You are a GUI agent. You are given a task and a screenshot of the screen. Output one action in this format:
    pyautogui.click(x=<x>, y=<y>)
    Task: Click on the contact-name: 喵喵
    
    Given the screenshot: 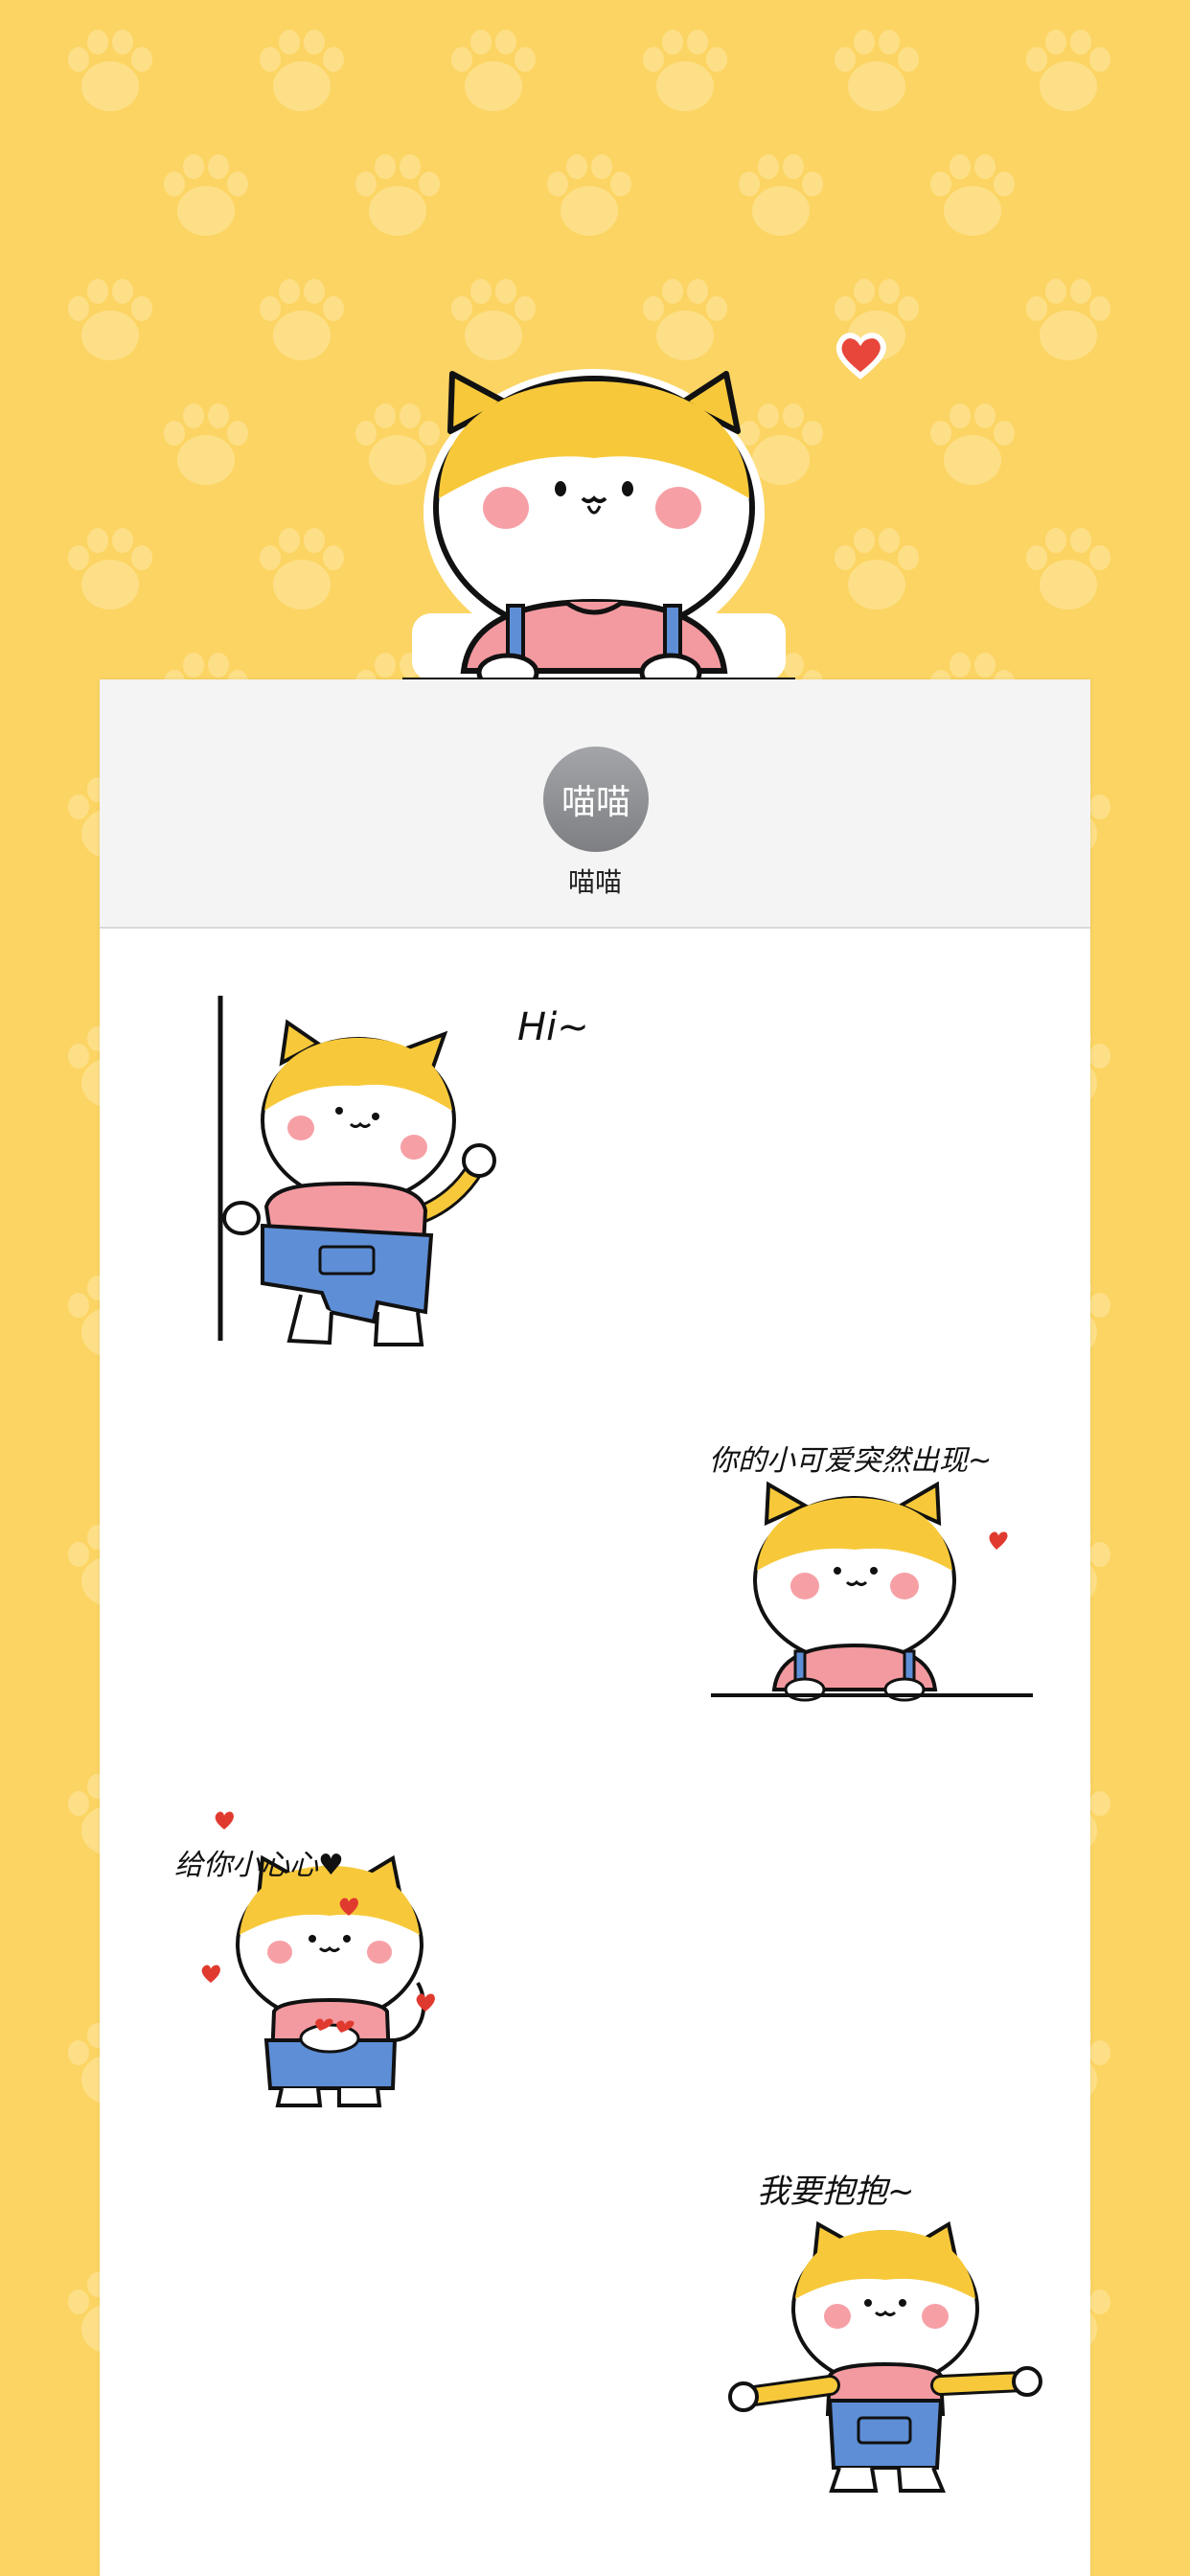 What is the action you would take?
    pyautogui.click(x=594, y=882)
    